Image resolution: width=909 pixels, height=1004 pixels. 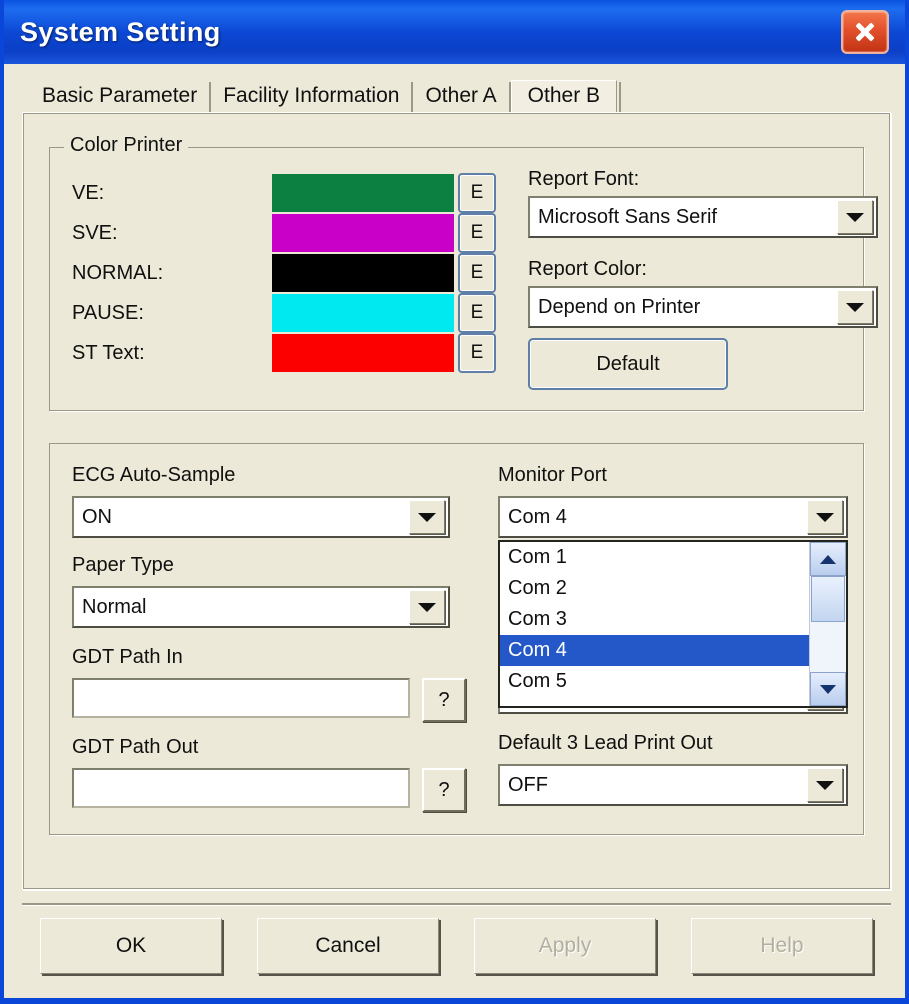 I want to click on default-3-lead-combo: OFF, so click(x=673, y=785).